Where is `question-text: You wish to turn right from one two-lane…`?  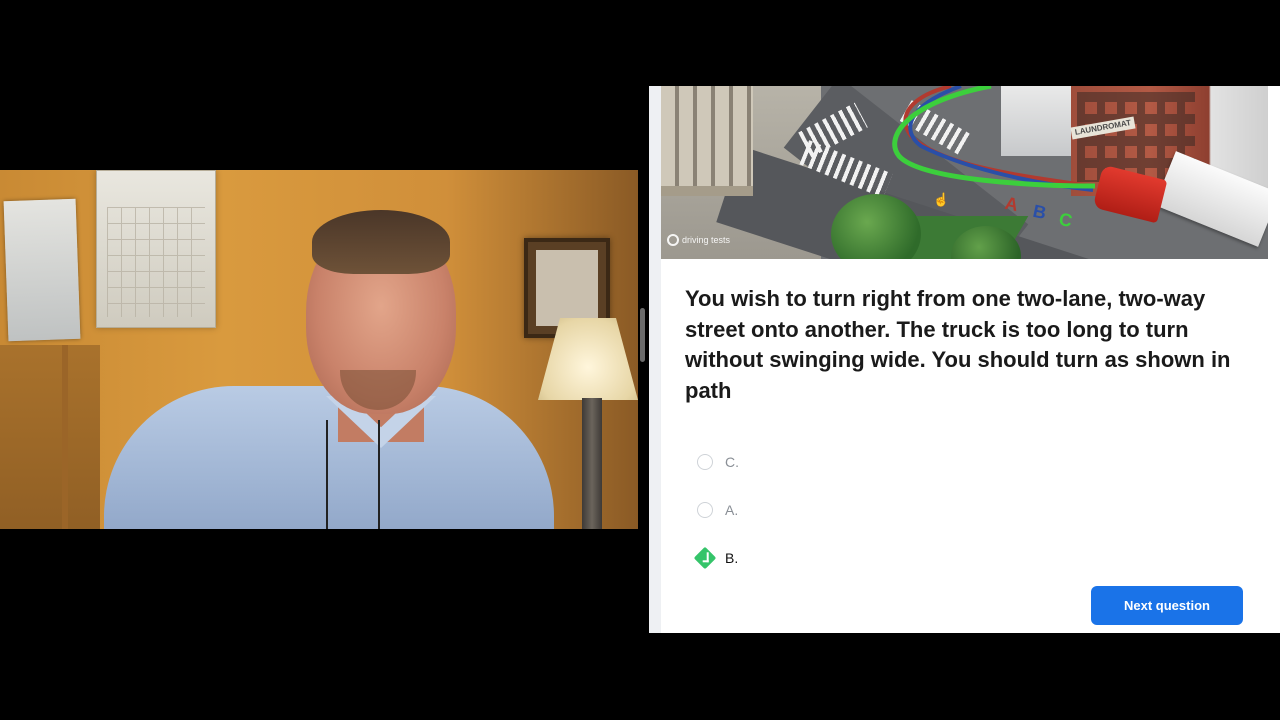 question-text: You wish to turn right from one two-lane… is located at coordinates (958, 344).